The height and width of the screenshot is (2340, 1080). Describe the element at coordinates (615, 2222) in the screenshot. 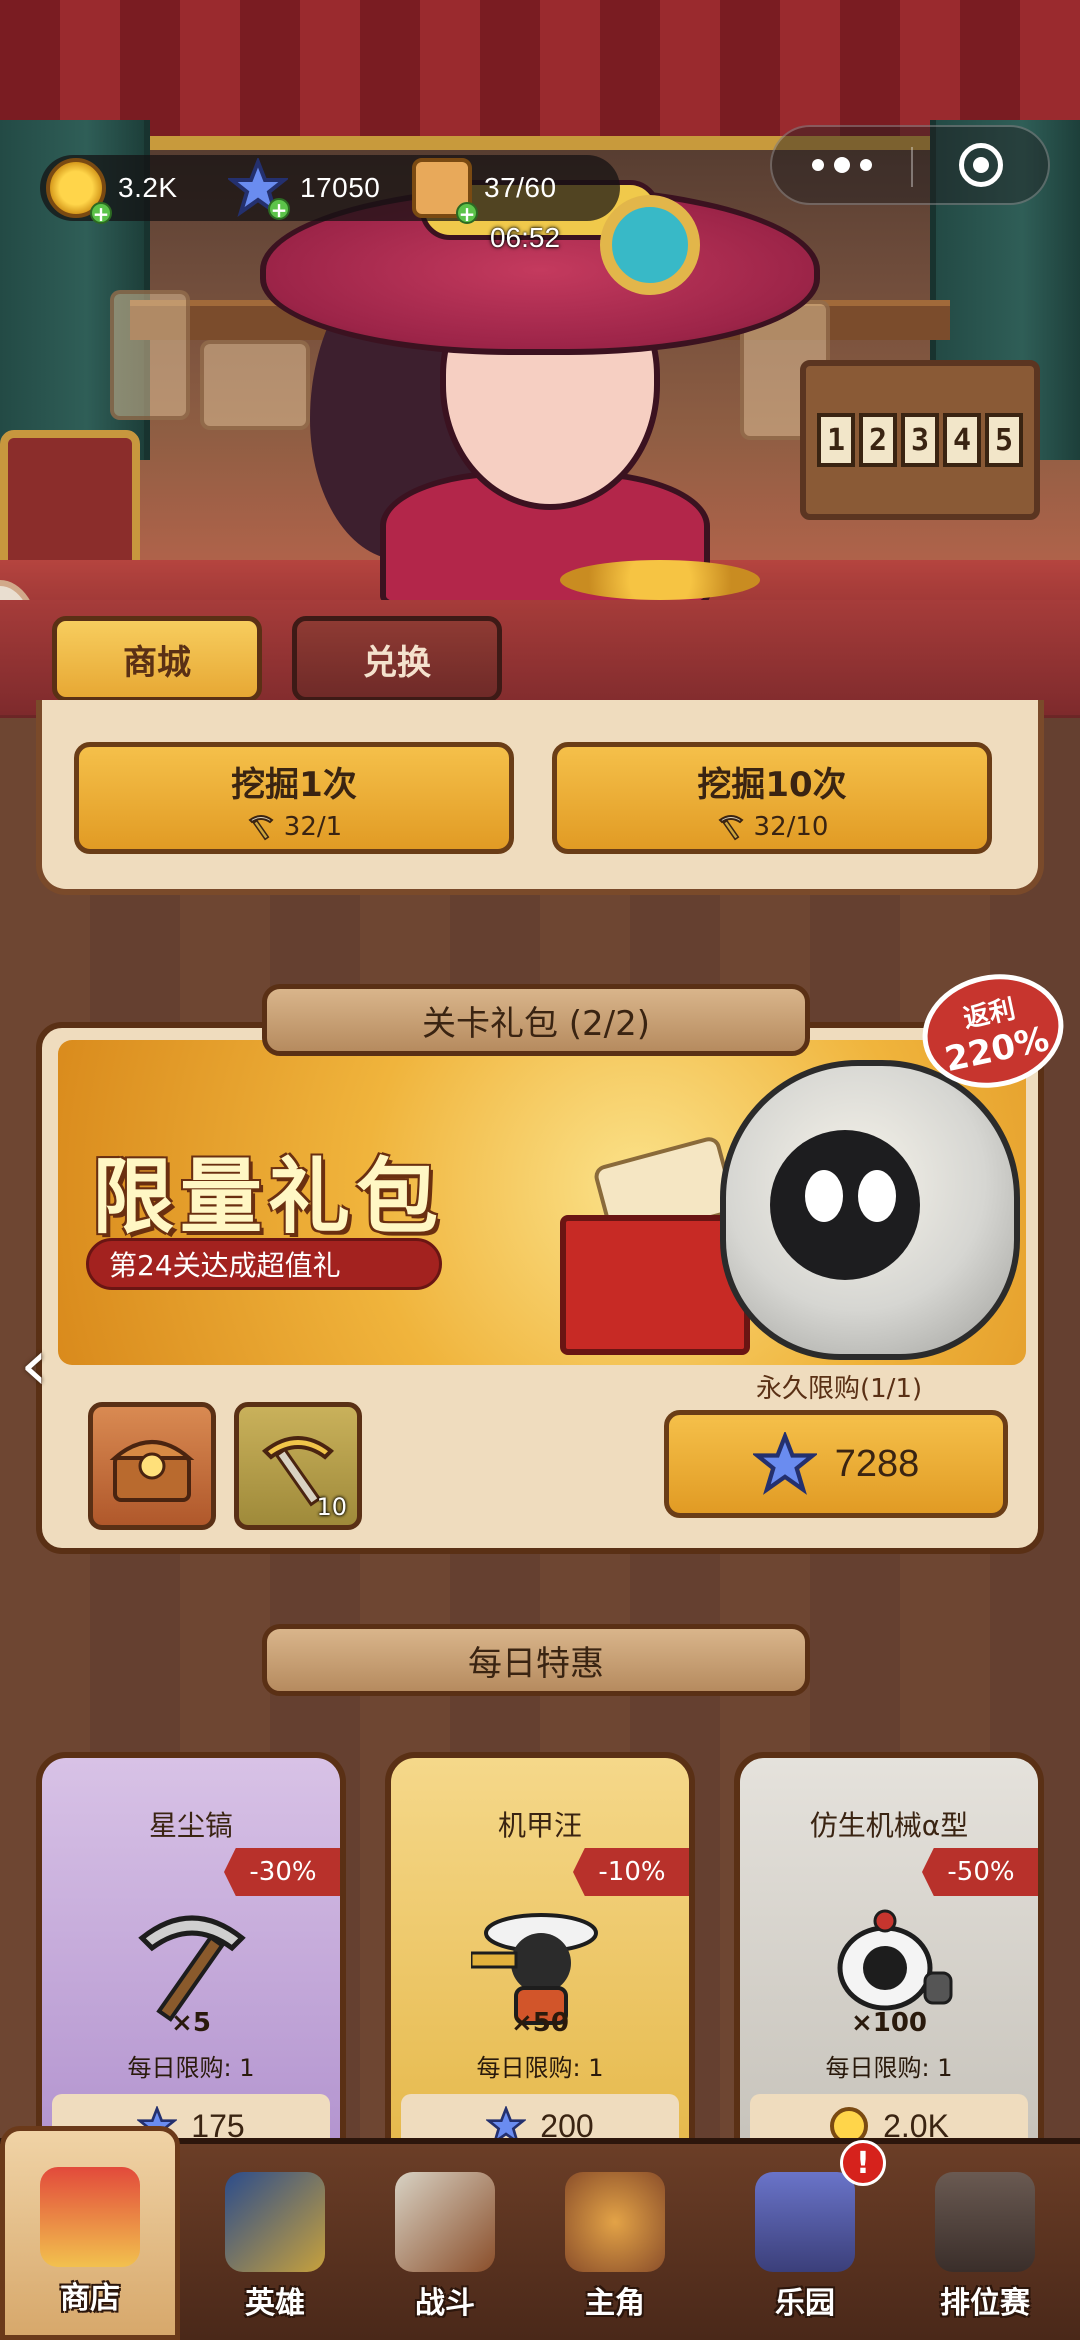

I see `owl-icon` at that location.